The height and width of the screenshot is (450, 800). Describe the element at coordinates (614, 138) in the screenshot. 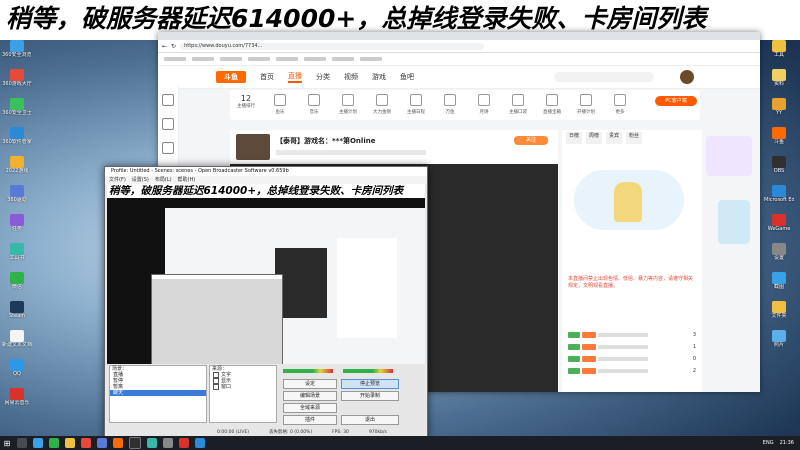

I see `tab-vip: 贵宾` at that location.